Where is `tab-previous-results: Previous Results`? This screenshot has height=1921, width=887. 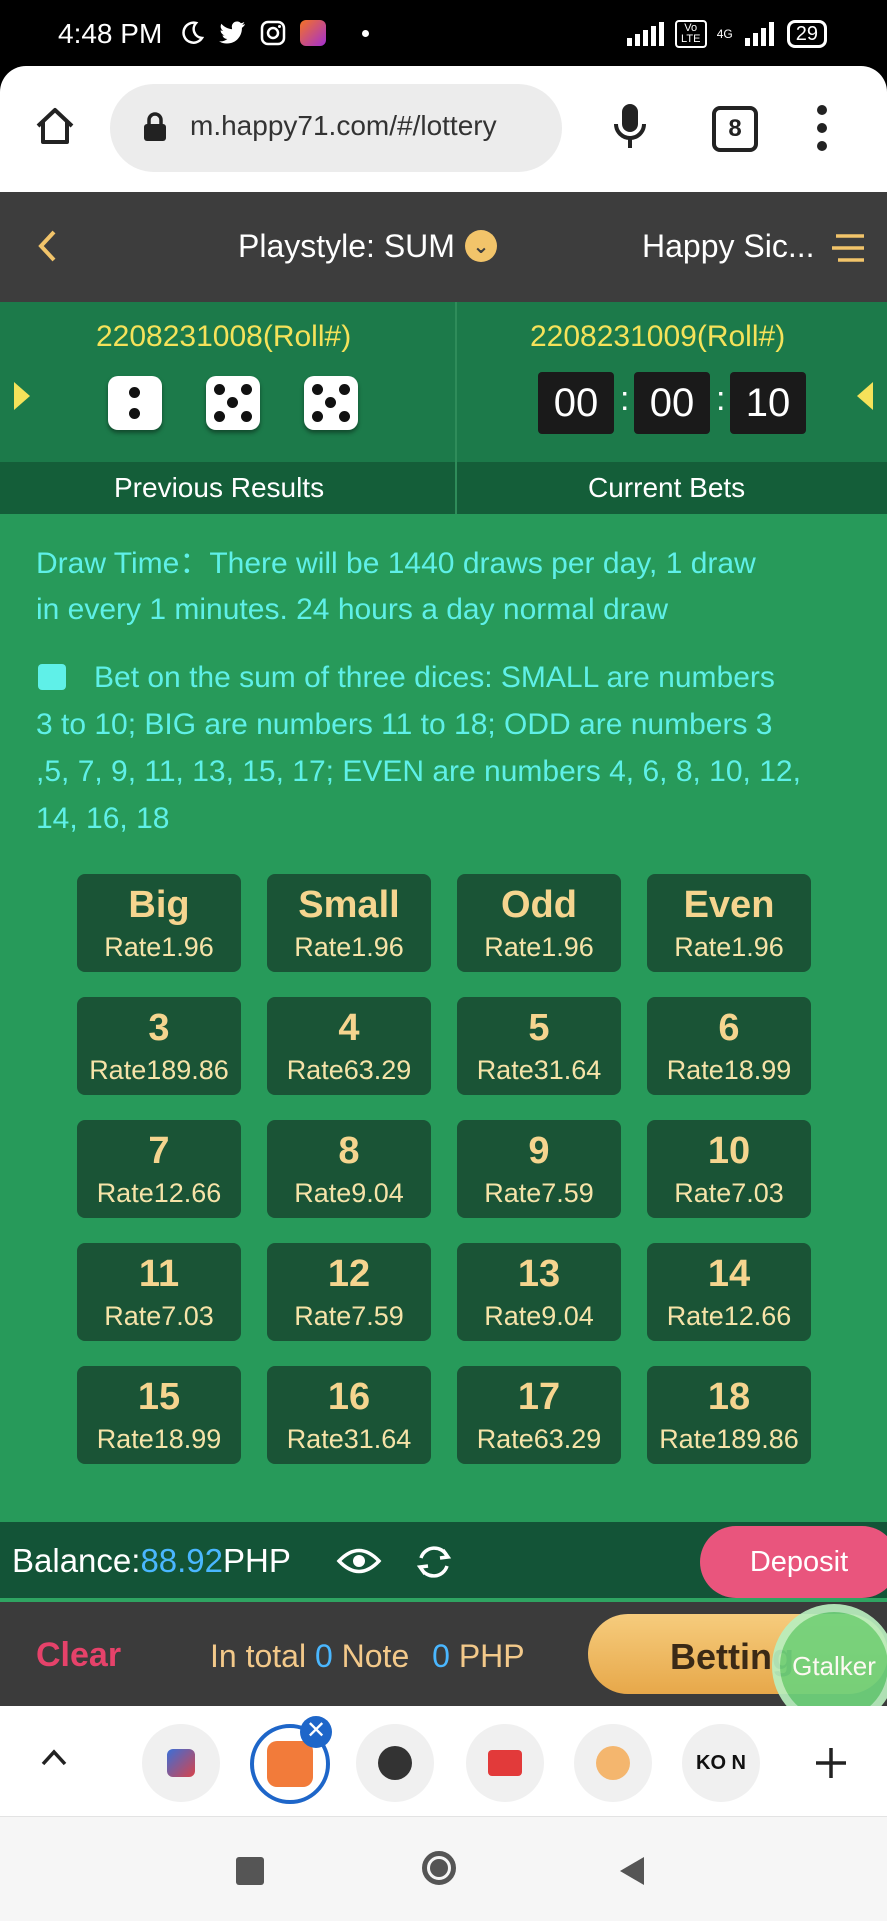 tab-previous-results: Previous Results is located at coordinates (219, 488).